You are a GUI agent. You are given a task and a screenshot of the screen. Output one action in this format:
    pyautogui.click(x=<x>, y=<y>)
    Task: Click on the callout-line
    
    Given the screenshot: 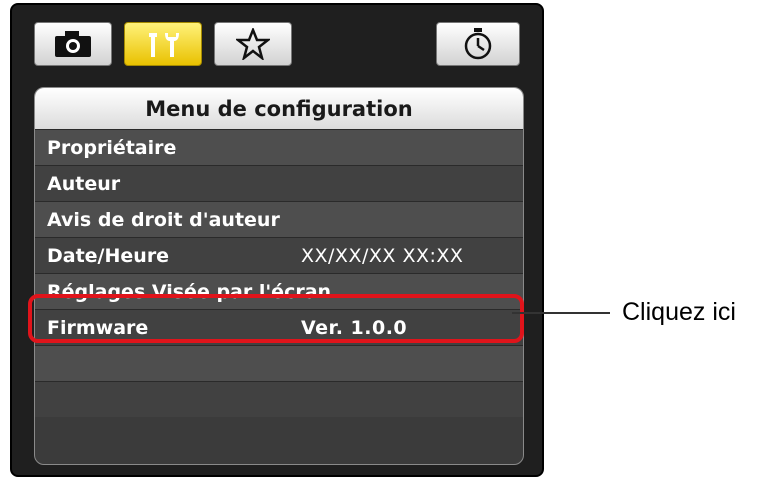 What is the action you would take?
    pyautogui.click(x=561, y=313)
    